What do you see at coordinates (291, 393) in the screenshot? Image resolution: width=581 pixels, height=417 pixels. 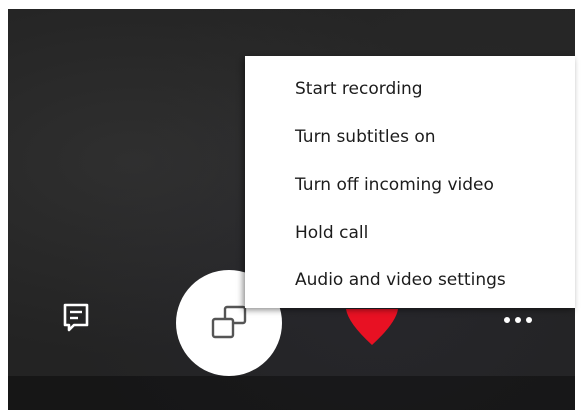 I see `call-controls-bar` at bounding box center [291, 393].